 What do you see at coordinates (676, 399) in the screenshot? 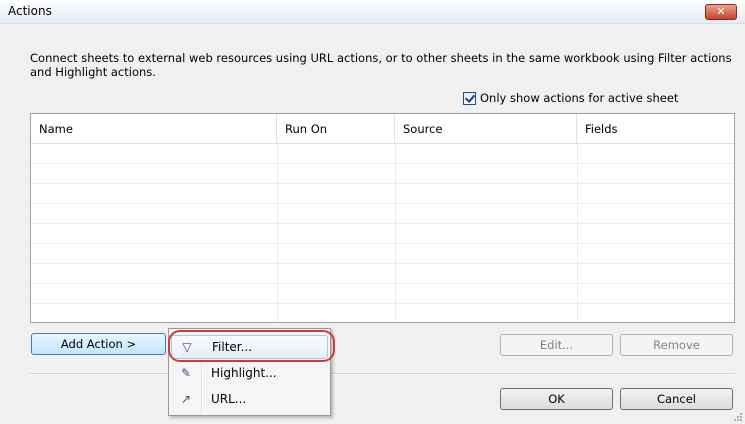
I see `cancel-button: Cancel` at bounding box center [676, 399].